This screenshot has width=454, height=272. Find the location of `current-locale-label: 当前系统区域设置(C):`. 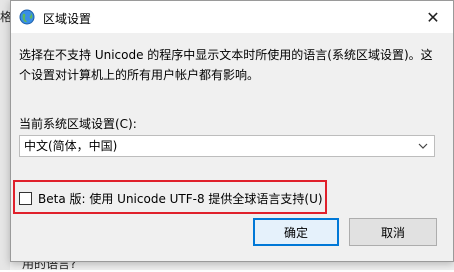

current-locale-label: 当前系统区域设置(C): is located at coordinates (78, 124).